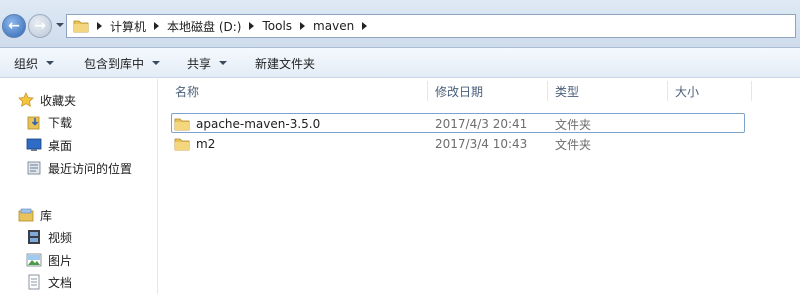 The width and height of the screenshot is (800, 294). What do you see at coordinates (26, 63) in the screenshot?
I see `organize-label: 组织` at bounding box center [26, 63].